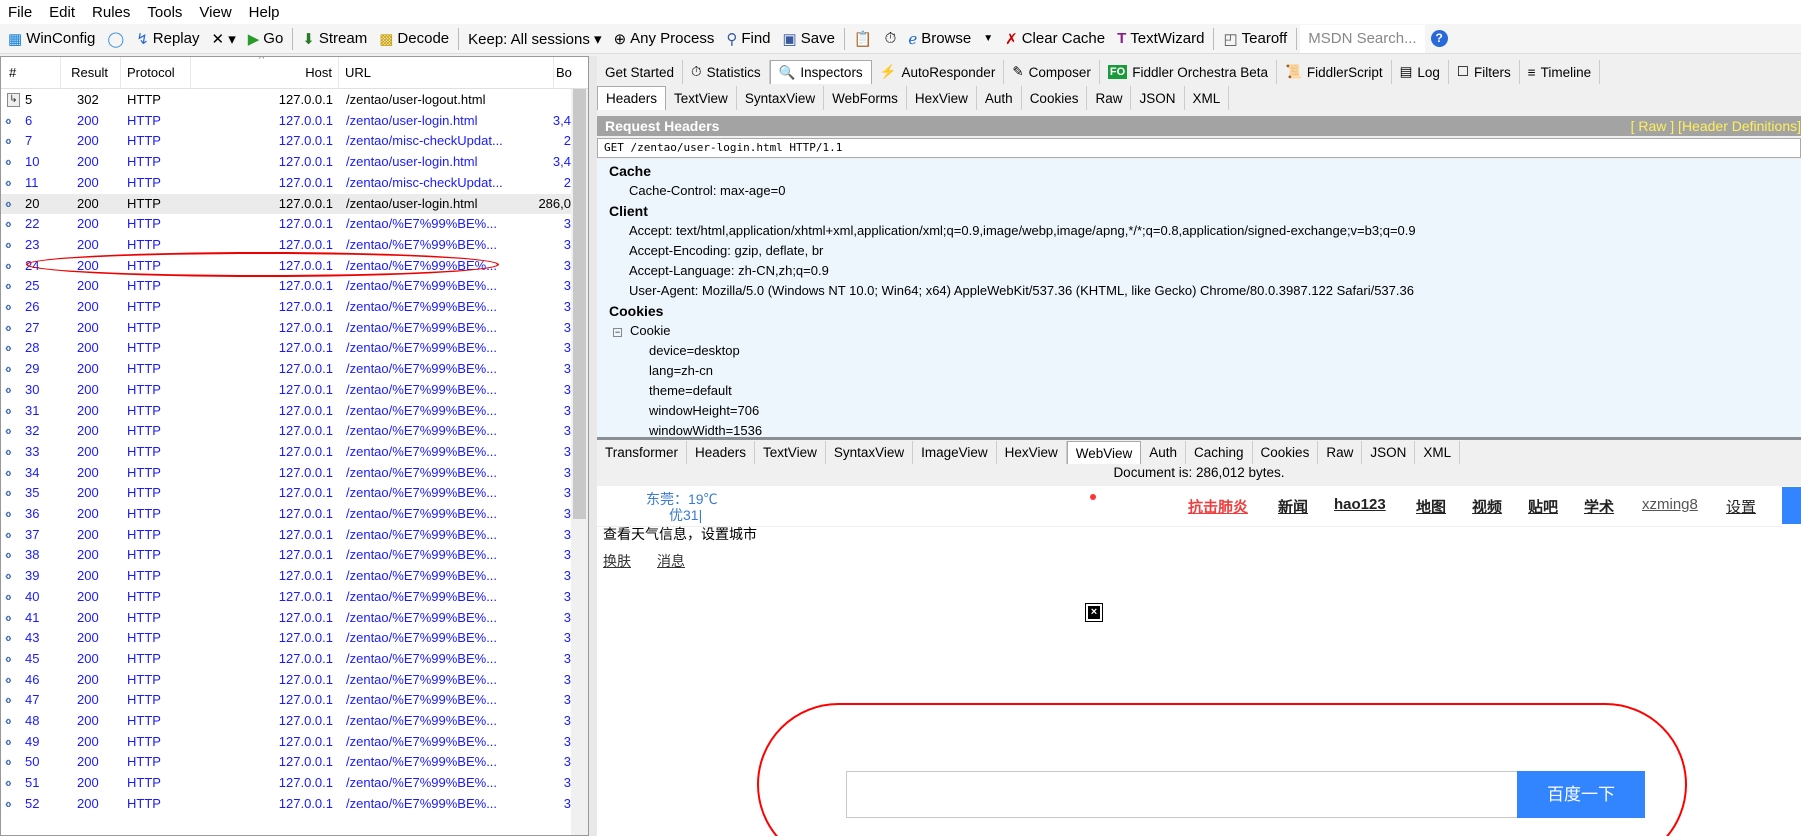 Image resolution: width=1801 pixels, height=836 pixels. I want to click on nav-link: 地图, so click(1431, 506).